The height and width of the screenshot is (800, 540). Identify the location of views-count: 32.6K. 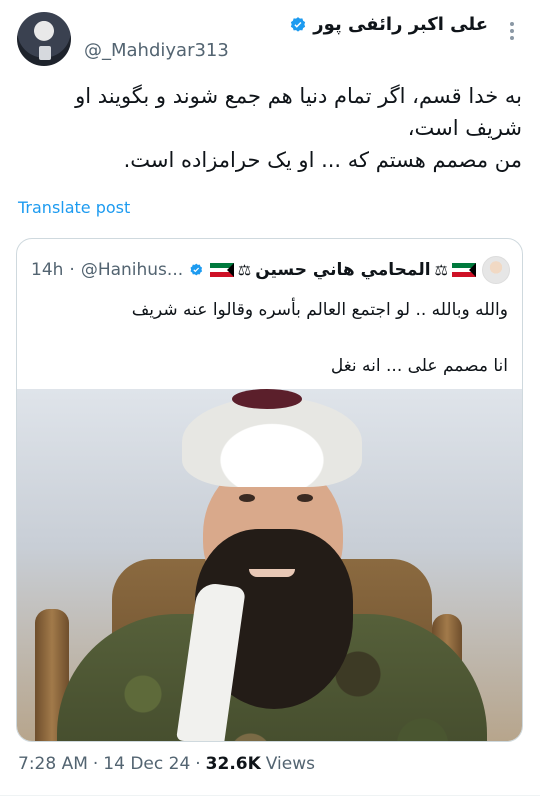
(233, 764).